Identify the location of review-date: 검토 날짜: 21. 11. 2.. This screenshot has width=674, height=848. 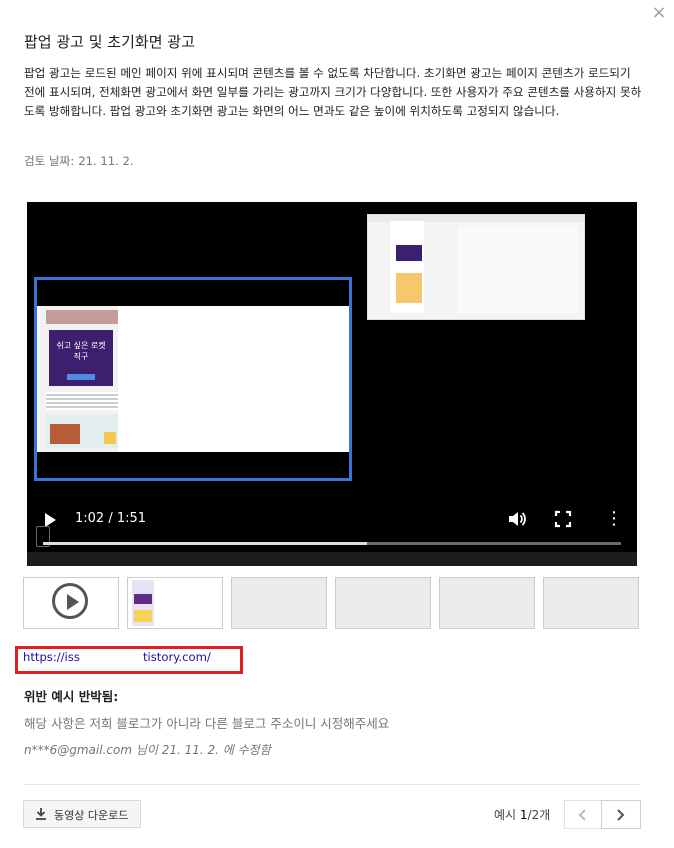
(79, 161).